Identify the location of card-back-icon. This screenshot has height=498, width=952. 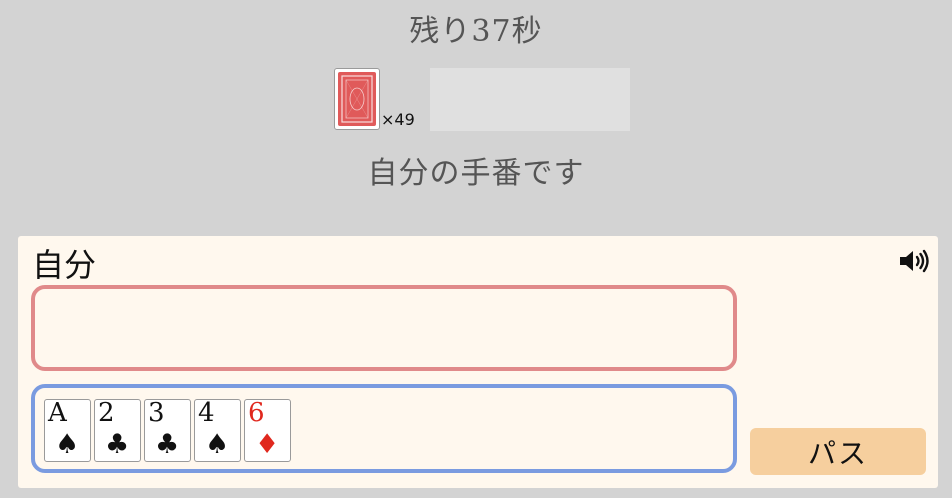
(357, 99).